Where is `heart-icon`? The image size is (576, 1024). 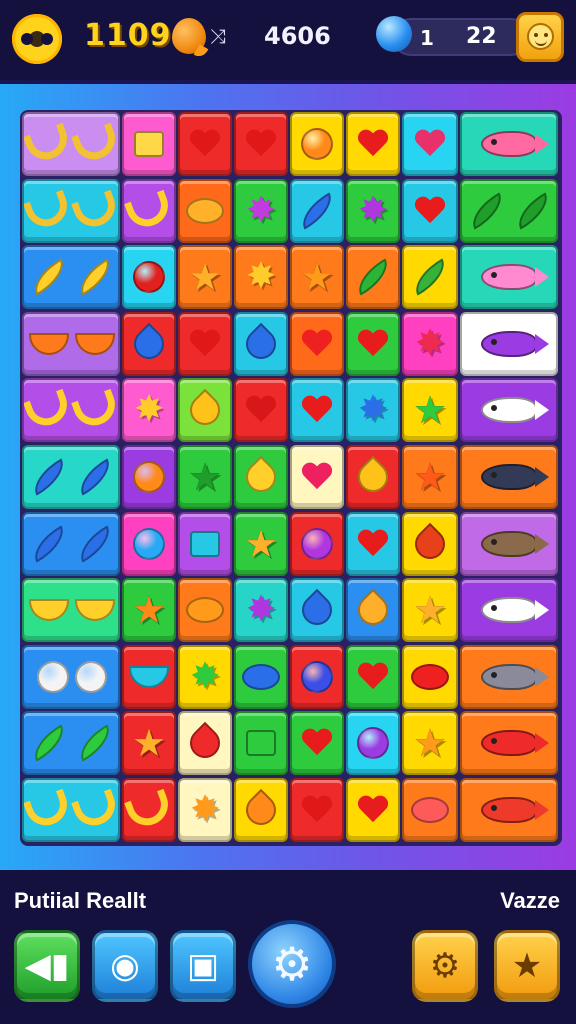
heart-icon is located at coordinates (373, 677).